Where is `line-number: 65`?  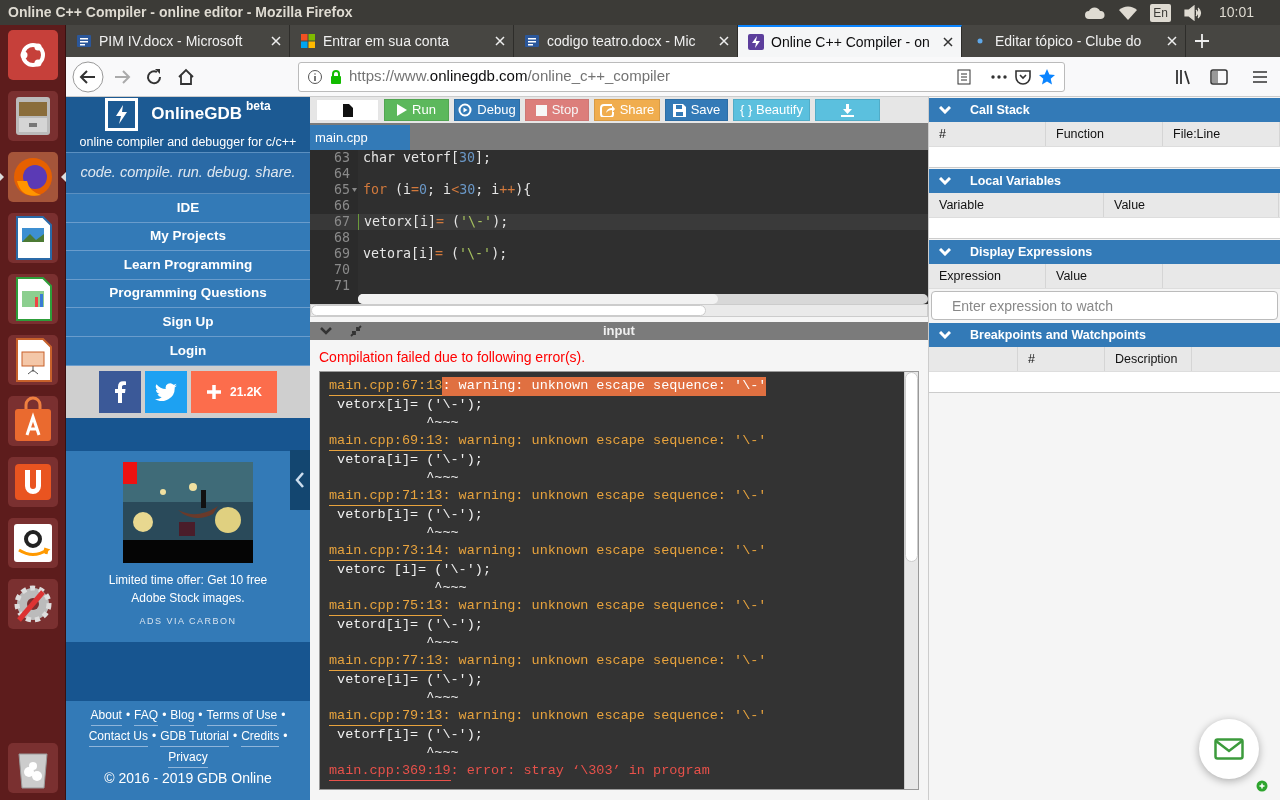 line-number: 65 is located at coordinates (342, 190).